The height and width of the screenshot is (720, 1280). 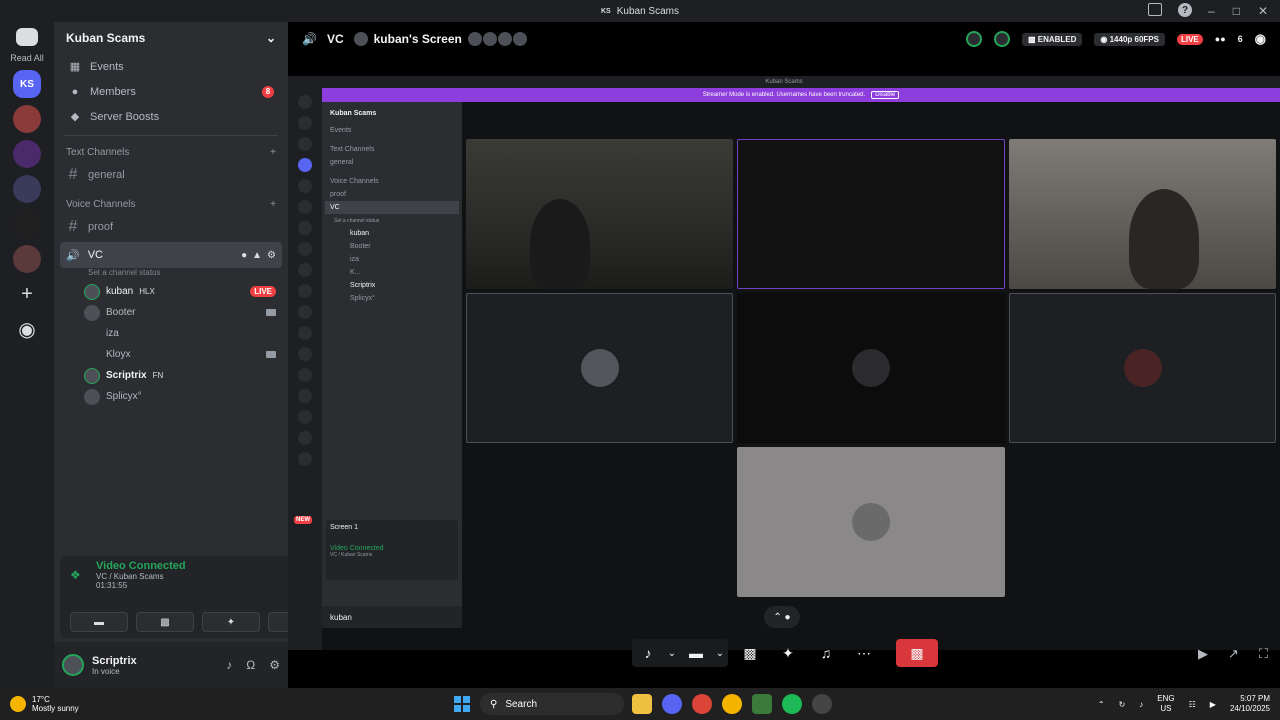 What do you see at coordinates (171, 204) in the screenshot?
I see `category-voice-channels: Voice Channels +` at bounding box center [171, 204].